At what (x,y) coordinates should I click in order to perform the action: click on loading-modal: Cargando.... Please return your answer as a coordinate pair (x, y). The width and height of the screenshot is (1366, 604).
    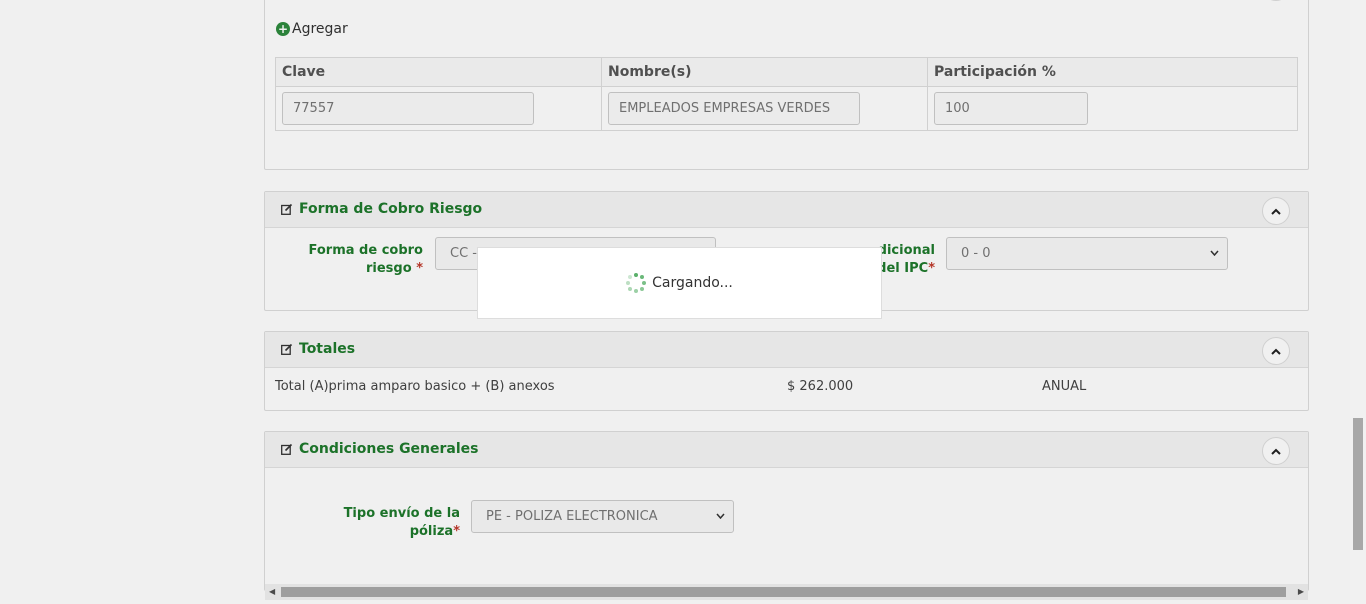
    Looking at the image, I should click on (679, 283).